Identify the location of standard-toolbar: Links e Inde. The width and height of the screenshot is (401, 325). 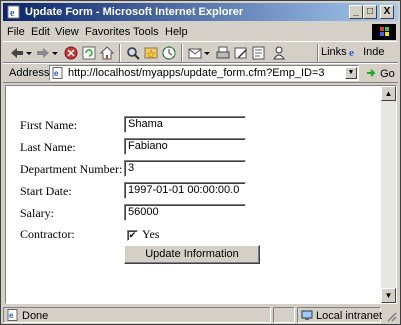
(200, 52).